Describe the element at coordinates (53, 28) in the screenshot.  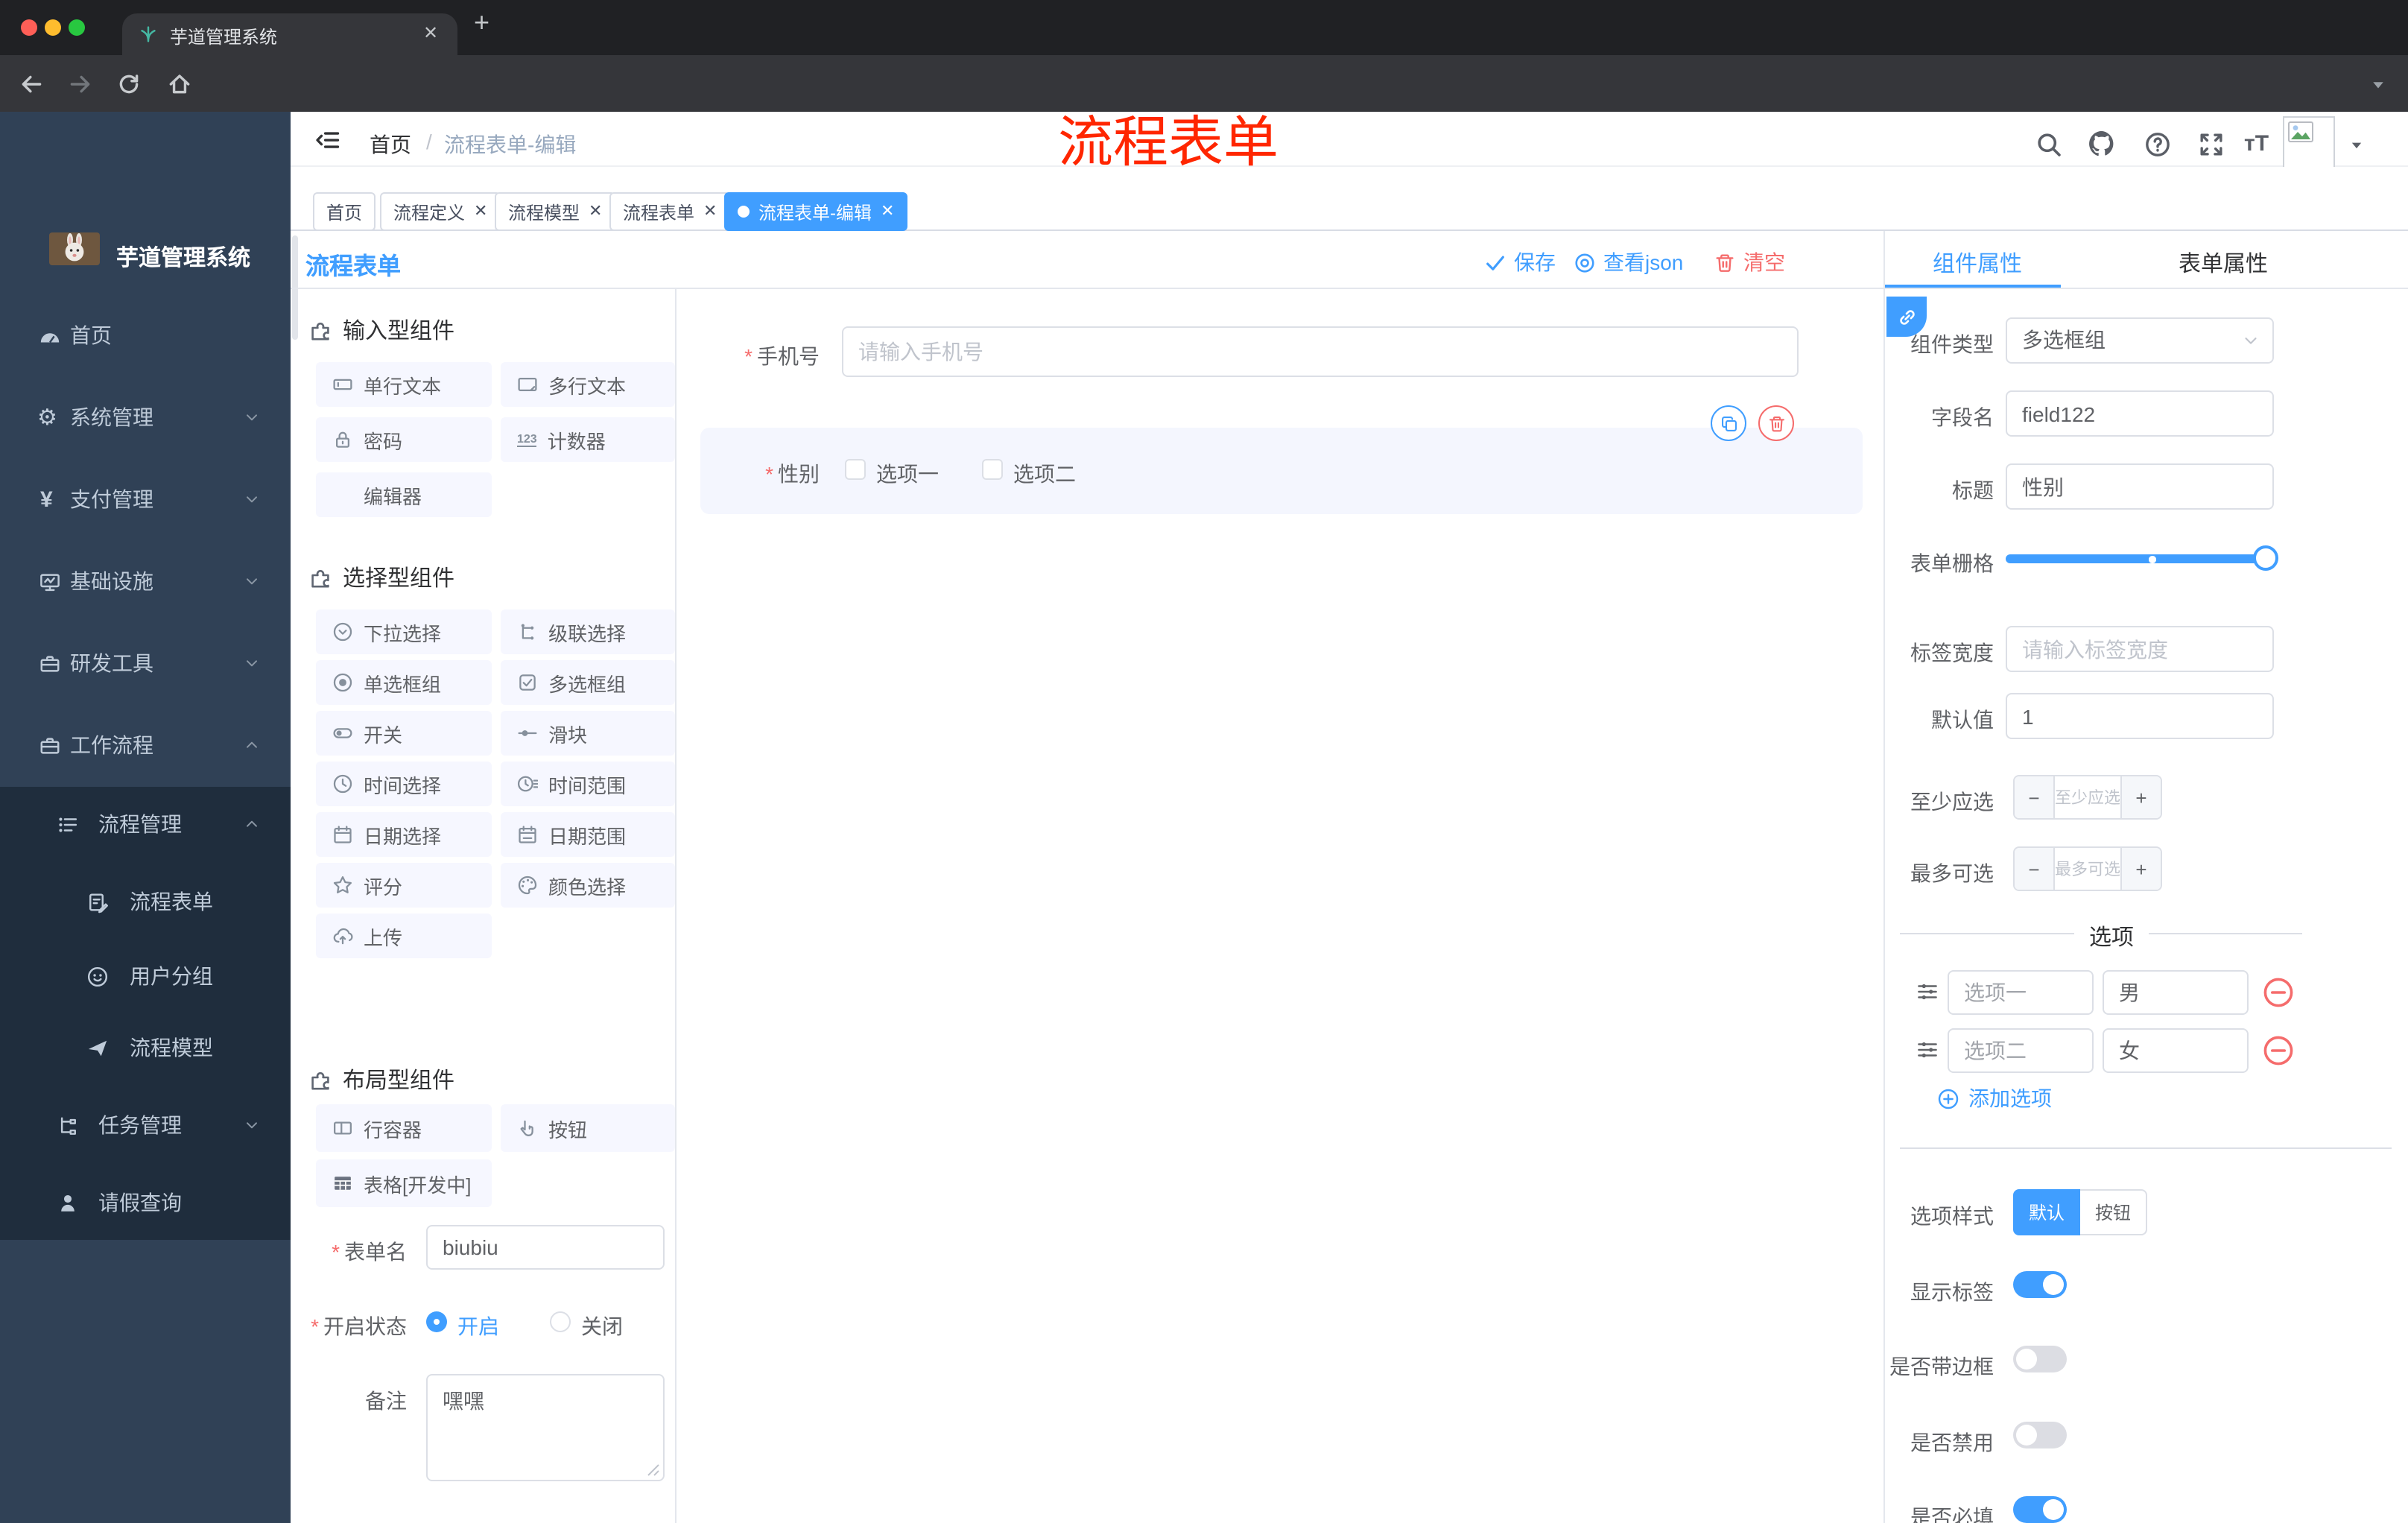
I see `macos-minimize-button` at that location.